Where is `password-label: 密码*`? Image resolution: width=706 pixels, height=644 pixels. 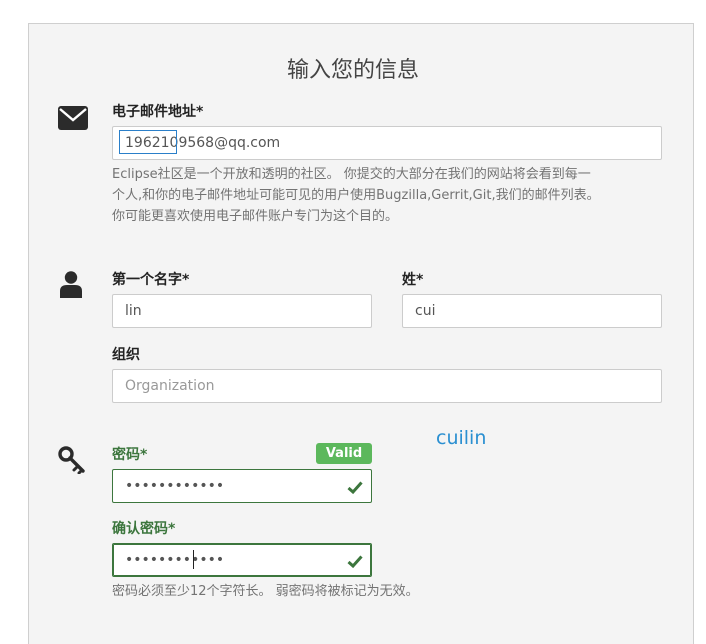 password-label: 密码* is located at coordinates (130, 455).